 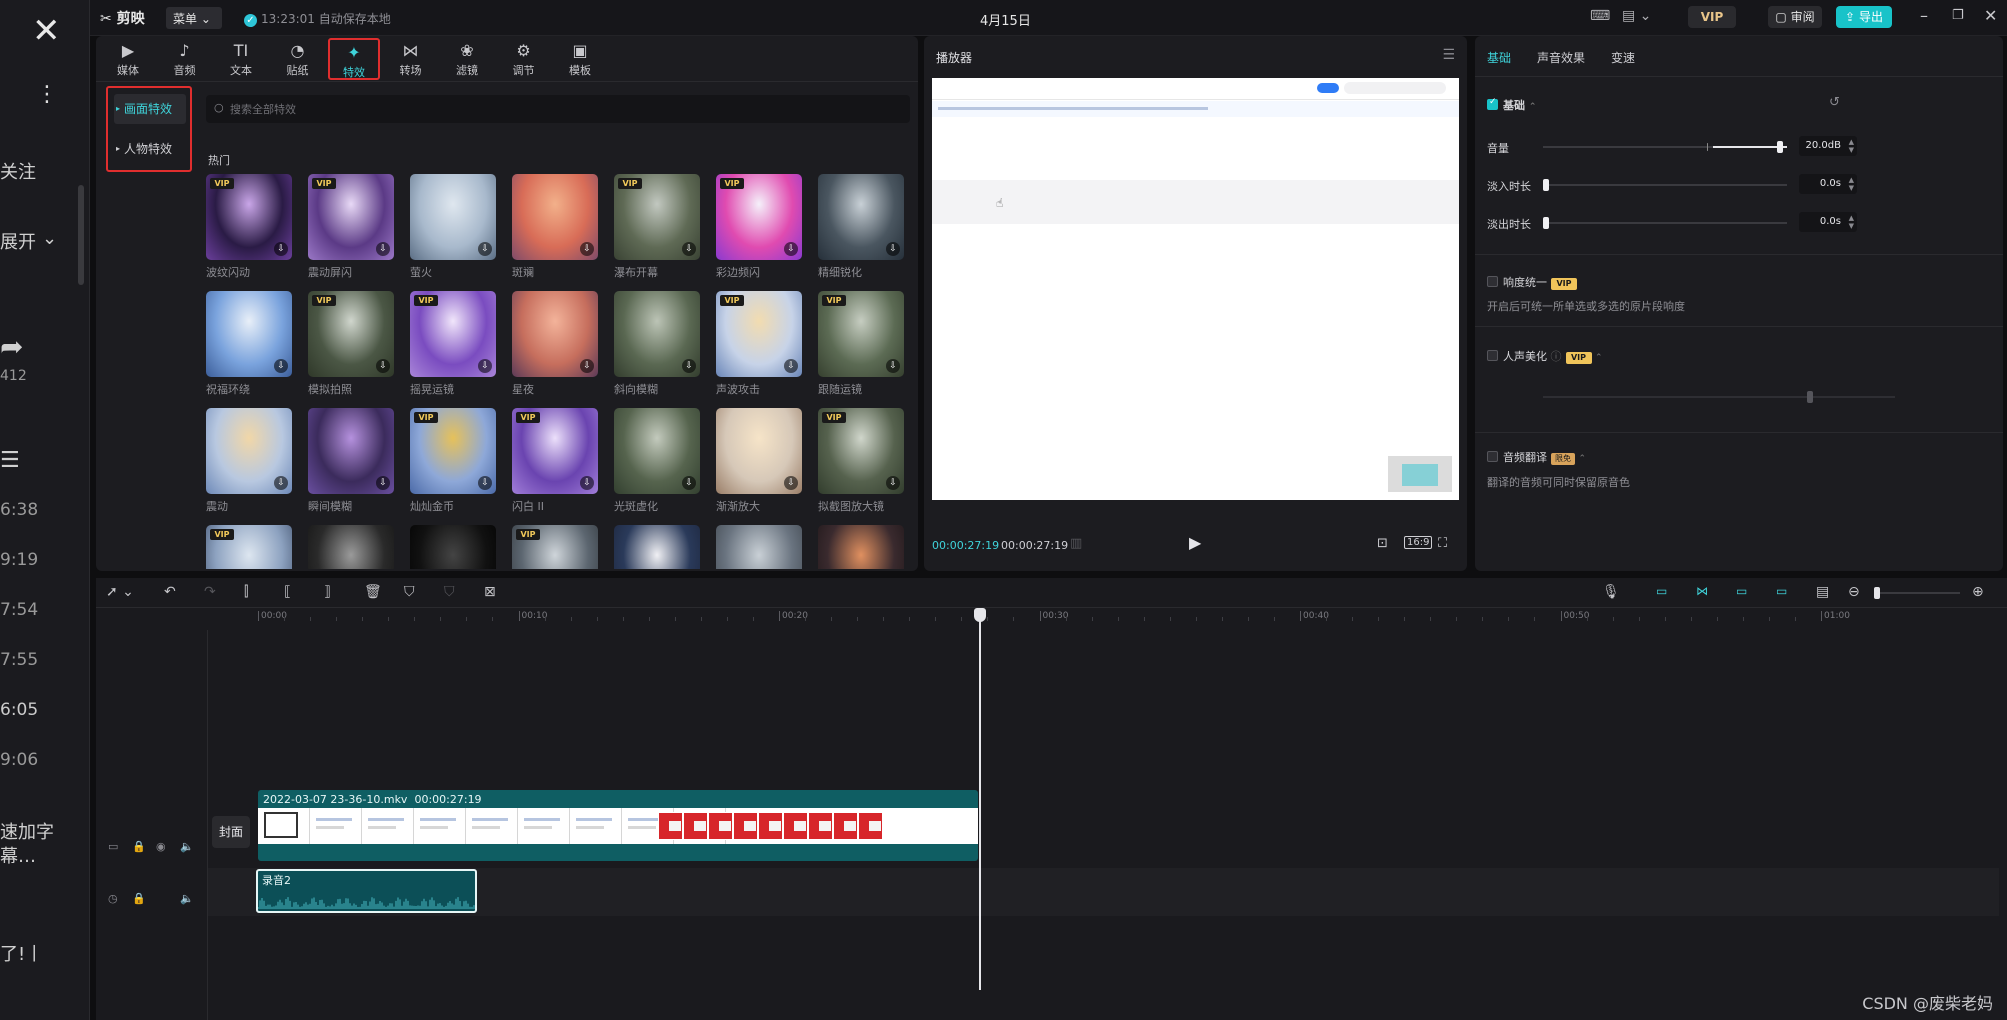 I want to click on marker-icon: ⛉, so click(x=409, y=592).